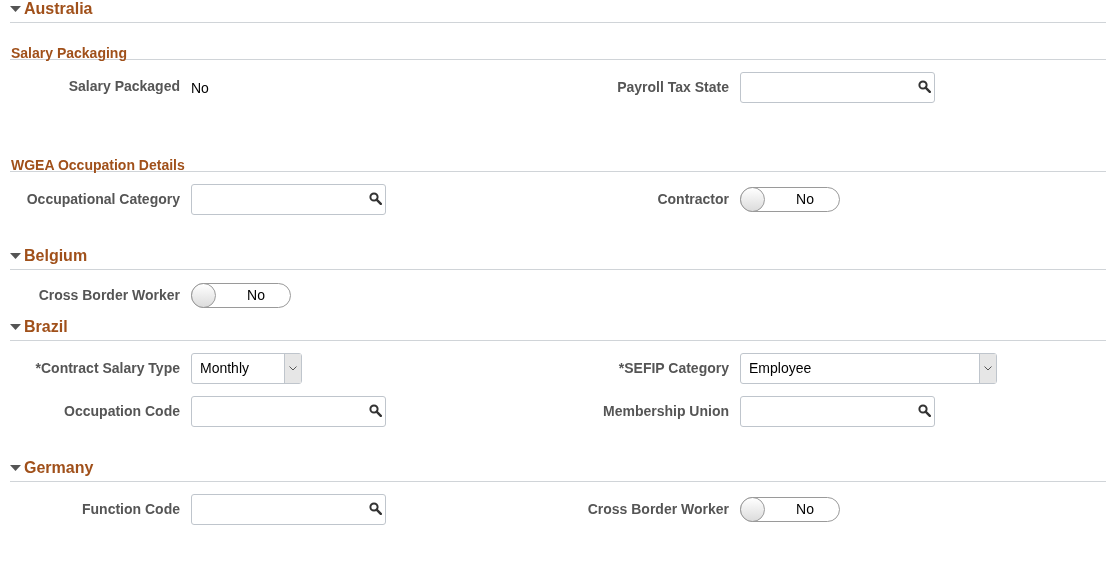 This screenshot has width=1116, height=562. Describe the element at coordinates (39, 327) in the screenshot. I see `section-header: Brazil` at that location.